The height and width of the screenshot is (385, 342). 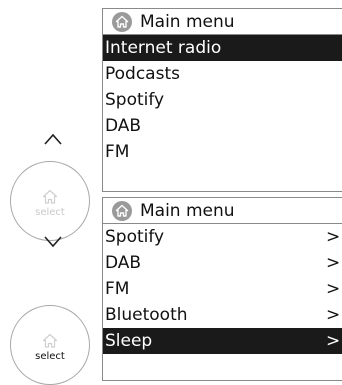 What do you see at coordinates (222, 263) in the screenshot?
I see `menu-item-dab: DAB >` at bounding box center [222, 263].